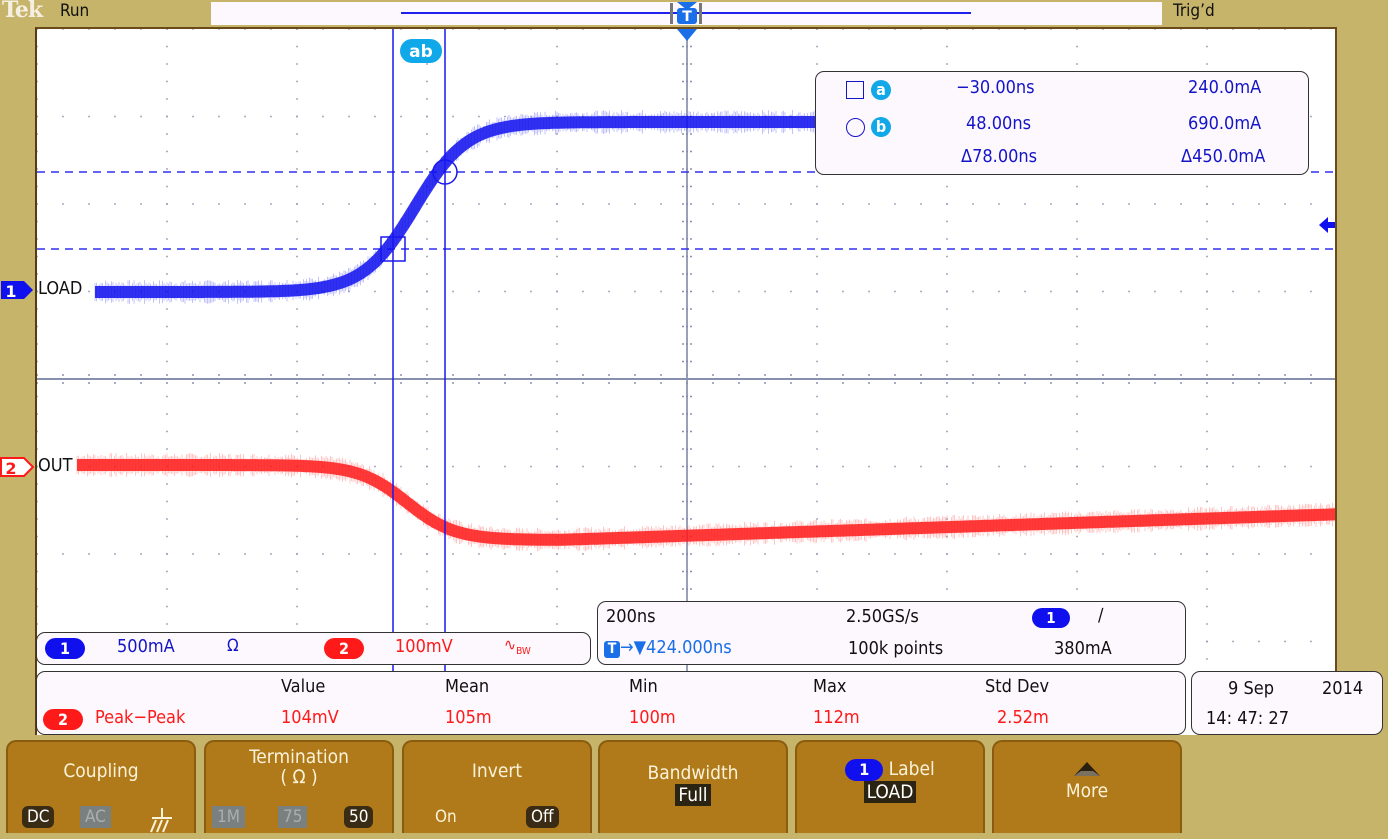  What do you see at coordinates (911, 769) in the screenshot?
I see `label-title: Label` at bounding box center [911, 769].